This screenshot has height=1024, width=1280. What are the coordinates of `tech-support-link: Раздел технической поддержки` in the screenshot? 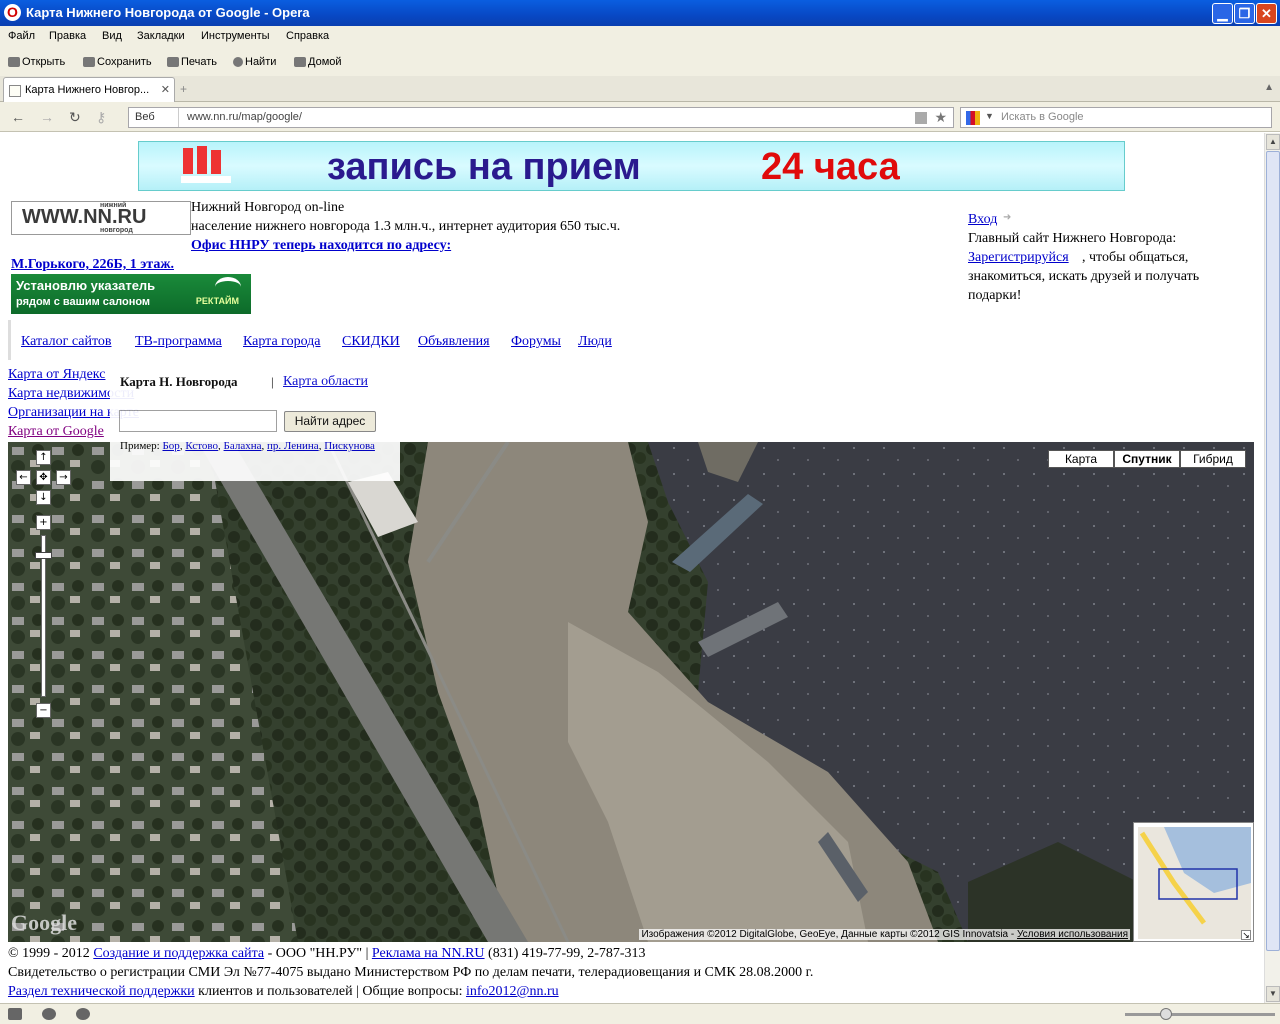 It's located at (101, 991).